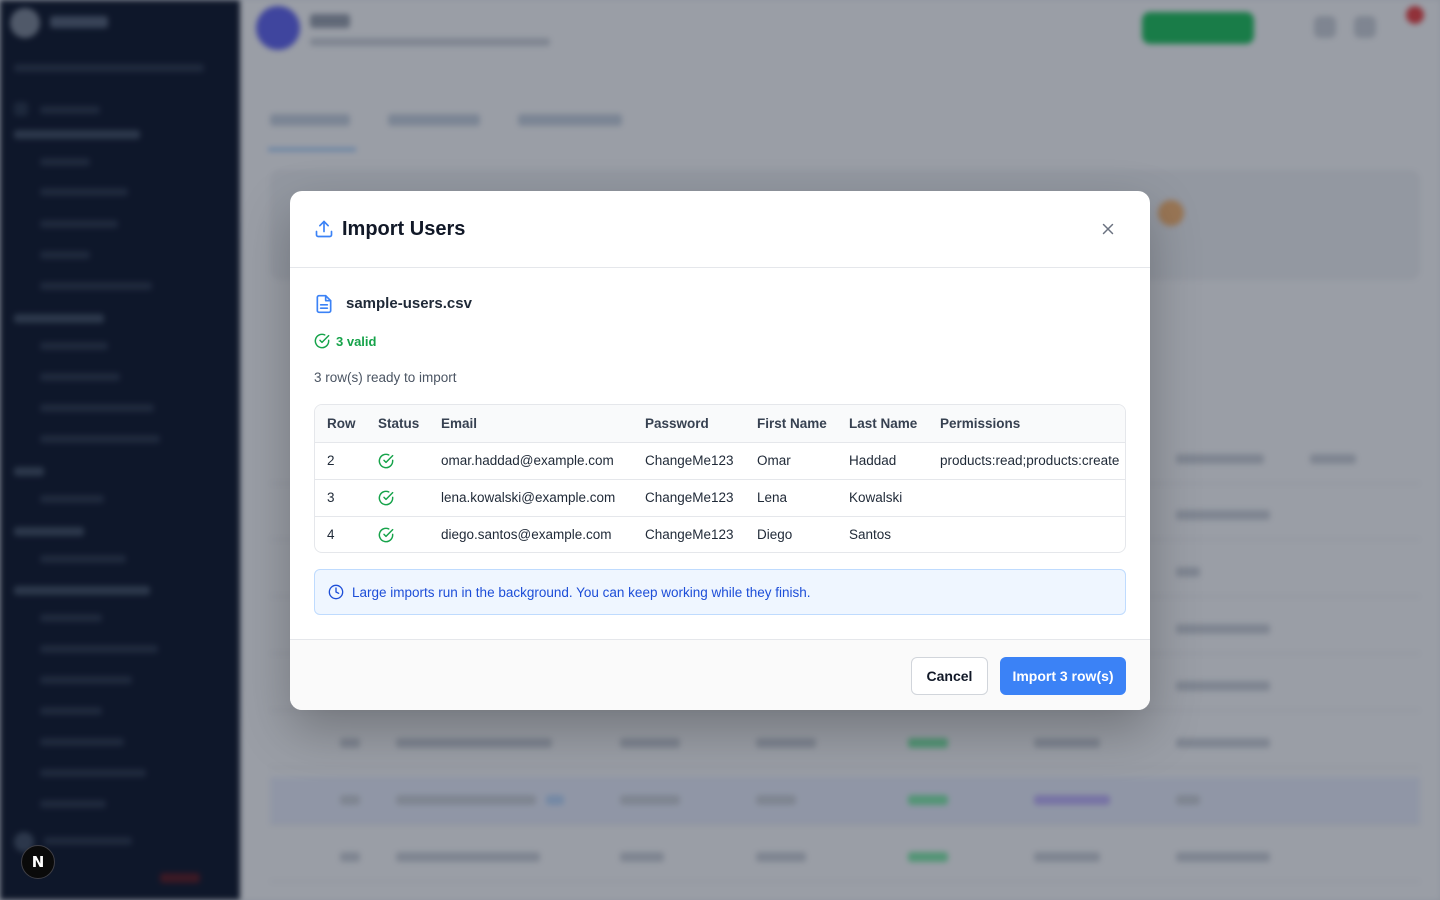 This screenshot has height=900, width=1440. What do you see at coordinates (689, 424) in the screenshot?
I see `column-header-password: Password` at bounding box center [689, 424].